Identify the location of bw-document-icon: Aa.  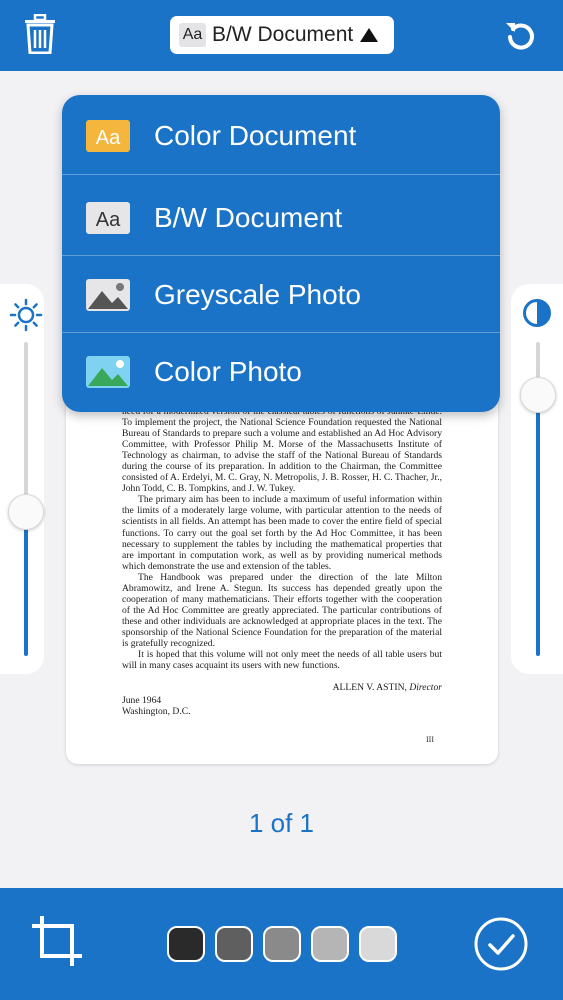
(108, 218).